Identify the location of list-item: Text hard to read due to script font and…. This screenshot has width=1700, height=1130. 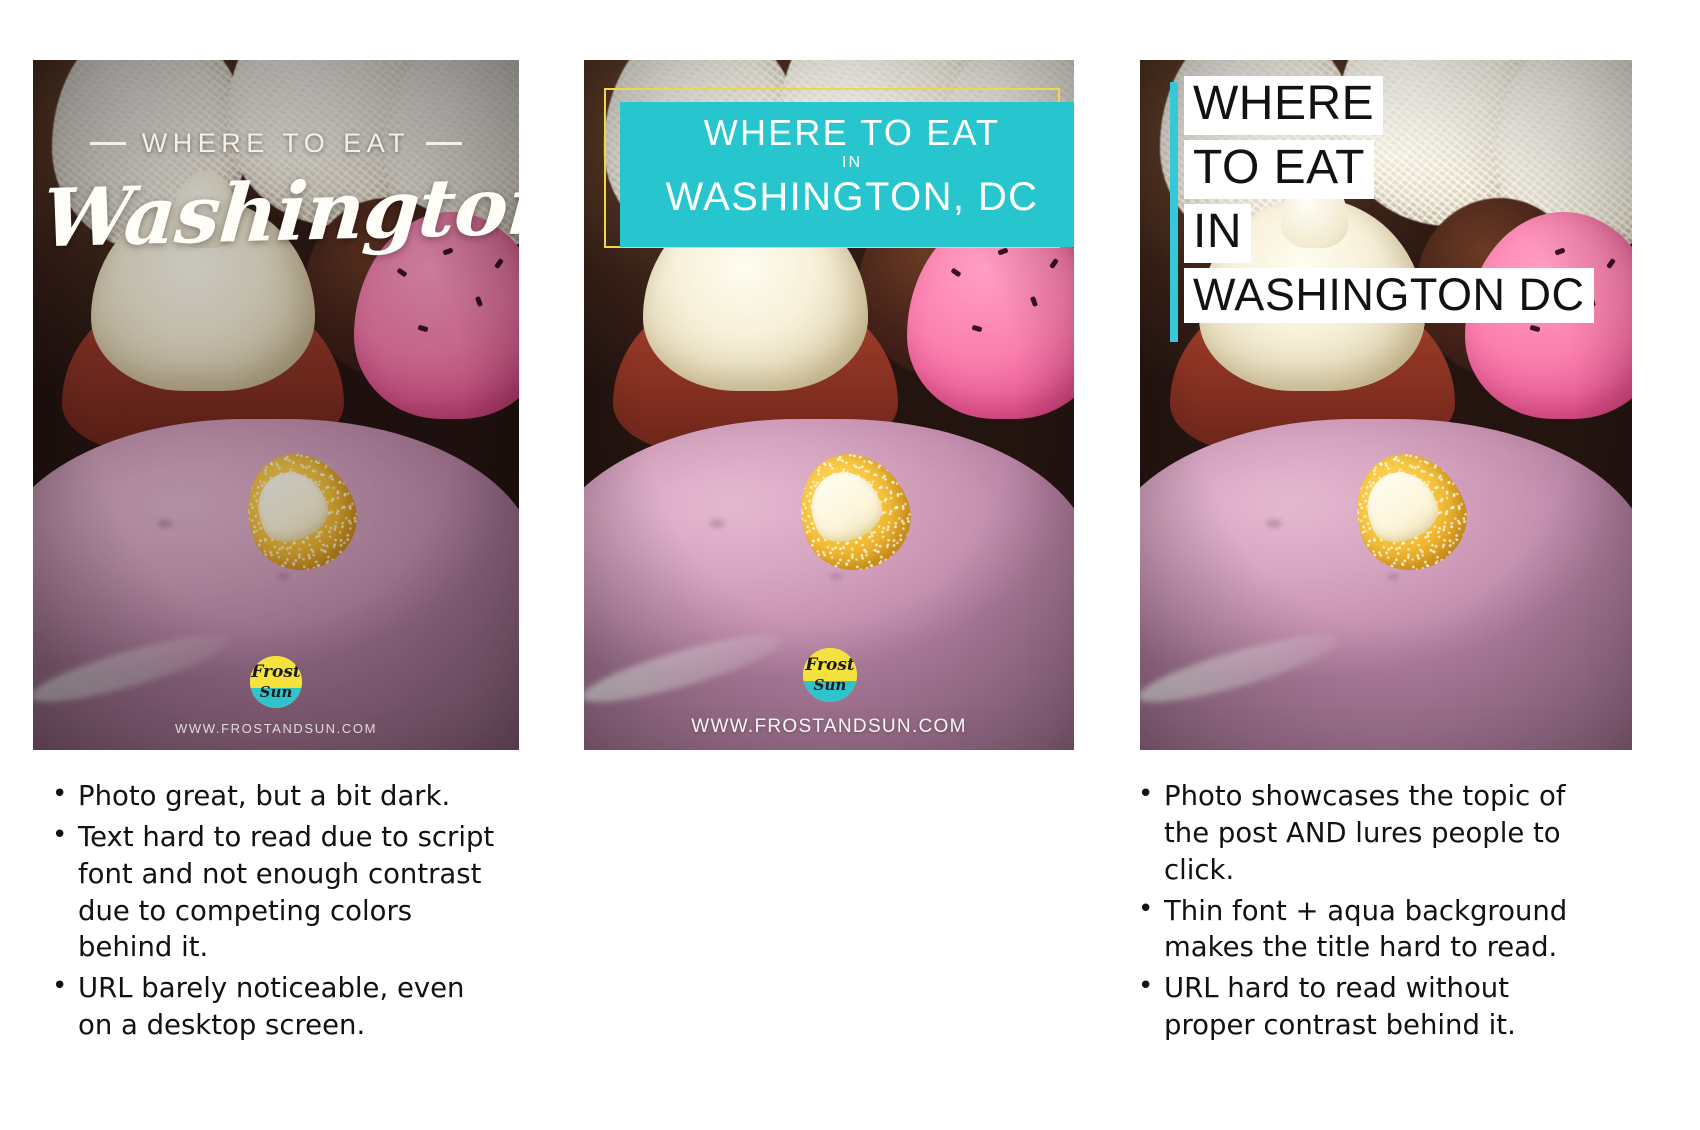
(279, 892).